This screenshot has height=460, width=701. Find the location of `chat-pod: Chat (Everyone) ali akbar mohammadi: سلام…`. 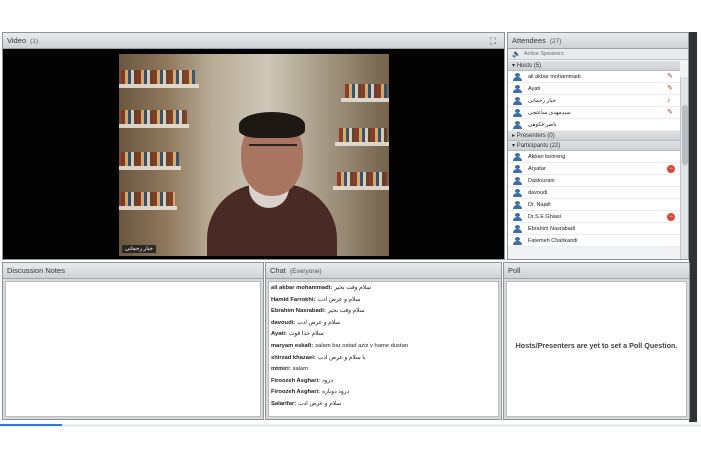

chat-pod: Chat (Everyone) ali akbar mohammadi: سلام… is located at coordinates (383, 341).